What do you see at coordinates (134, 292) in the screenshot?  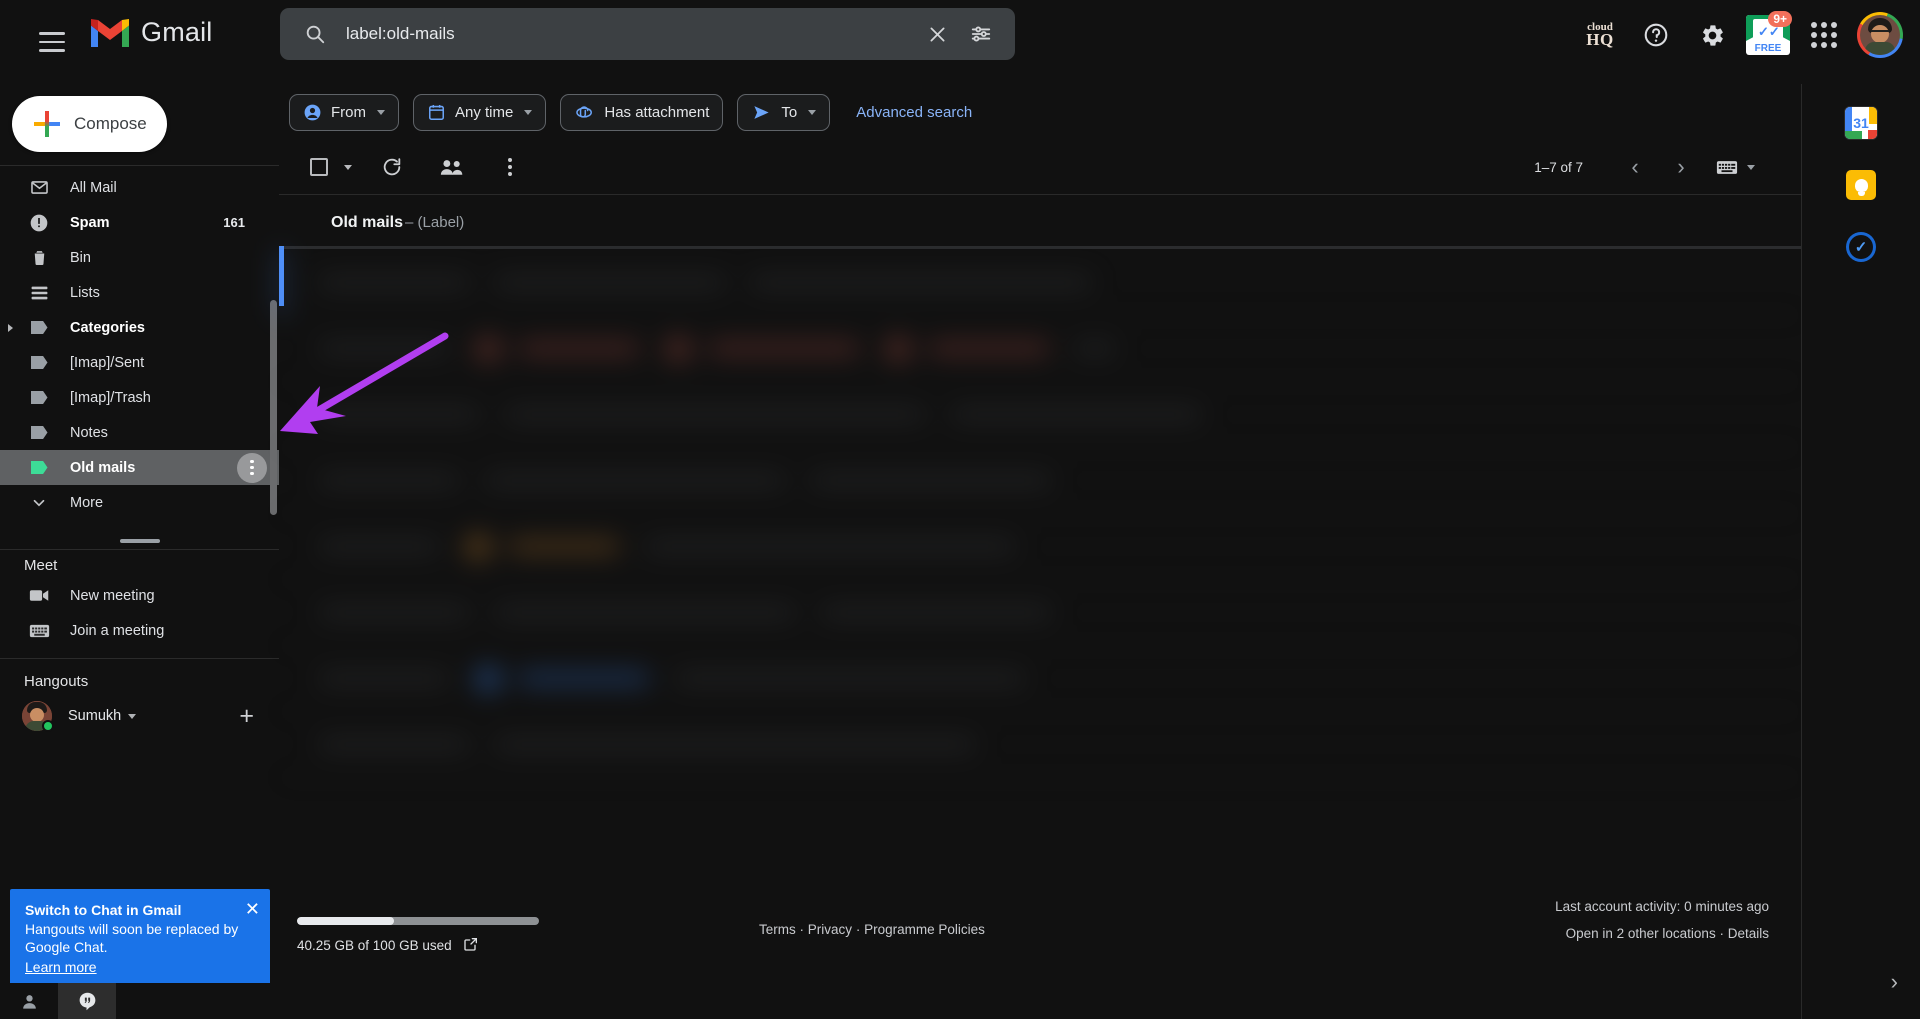 I see `sidebar-item-lists: Lists` at bounding box center [134, 292].